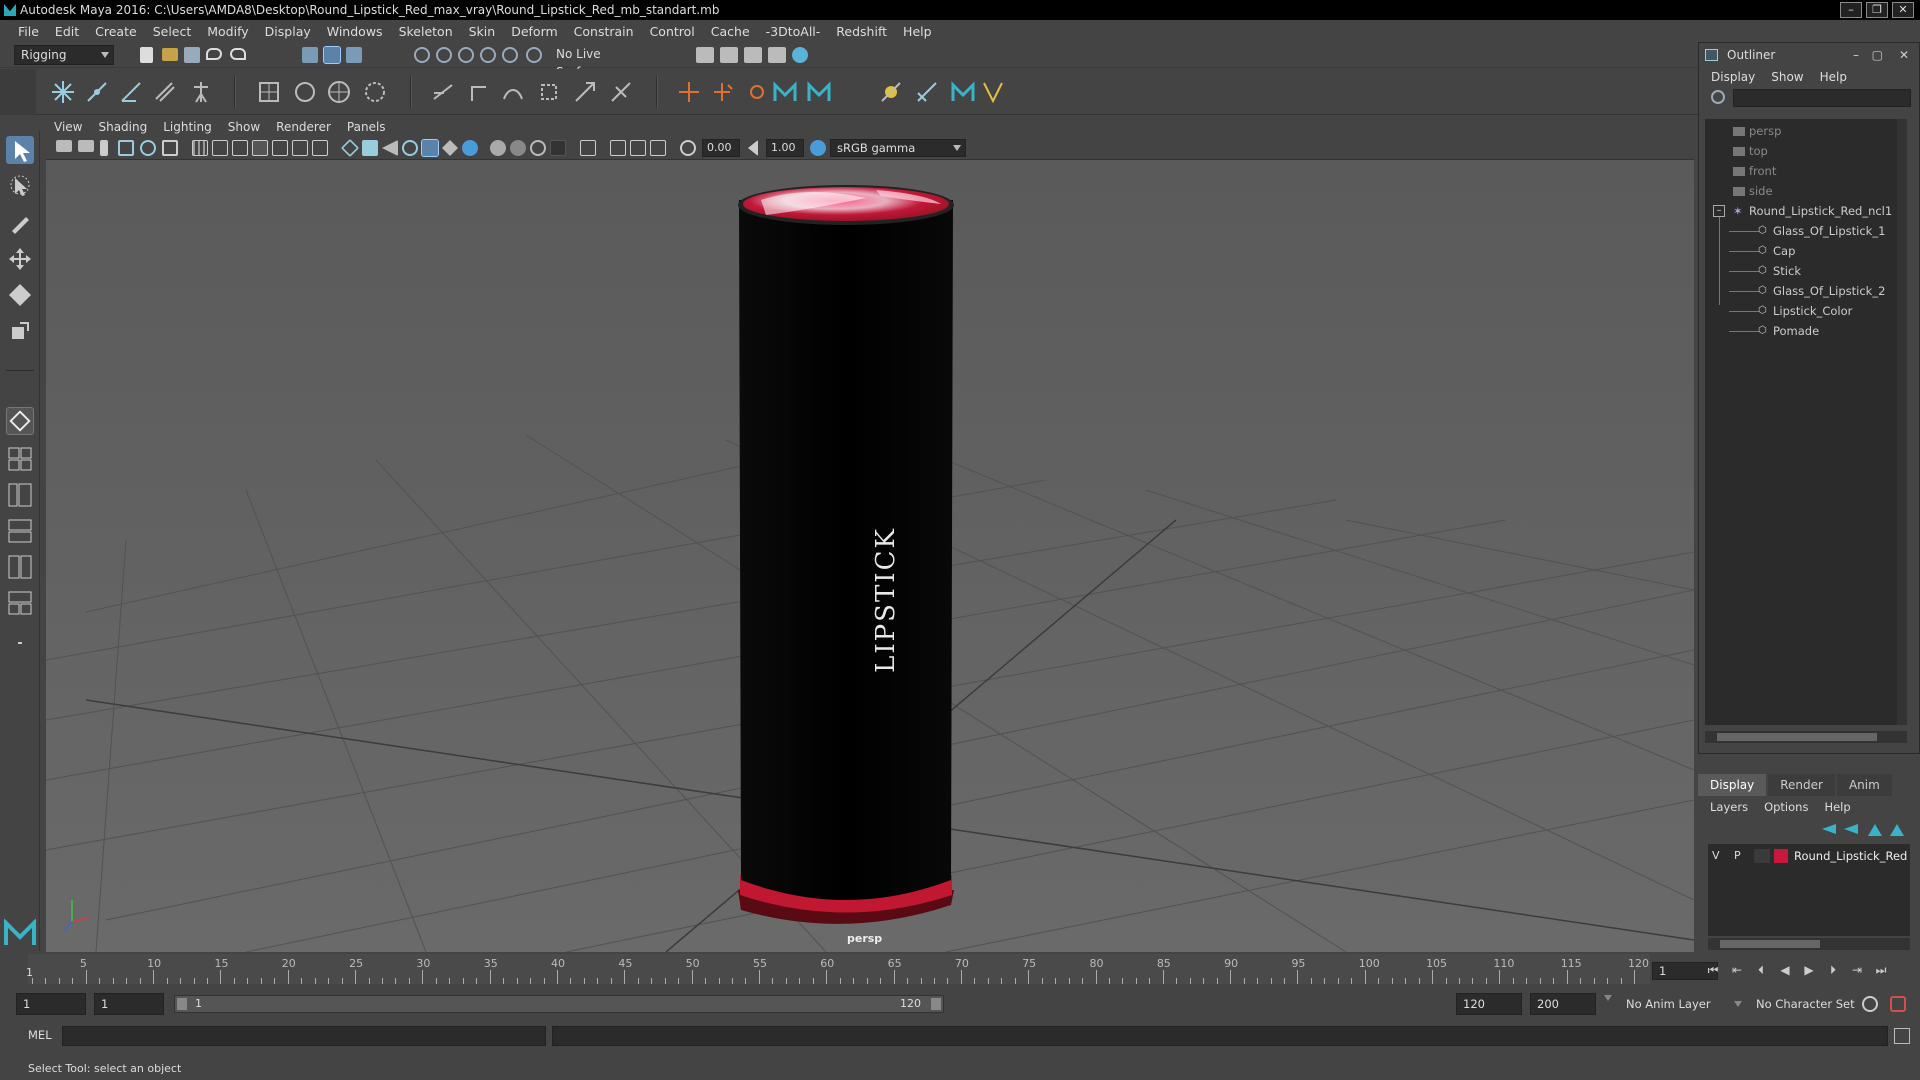 This screenshot has height=1080, width=1920. I want to click on ik-spline-icon, so click(131, 92).